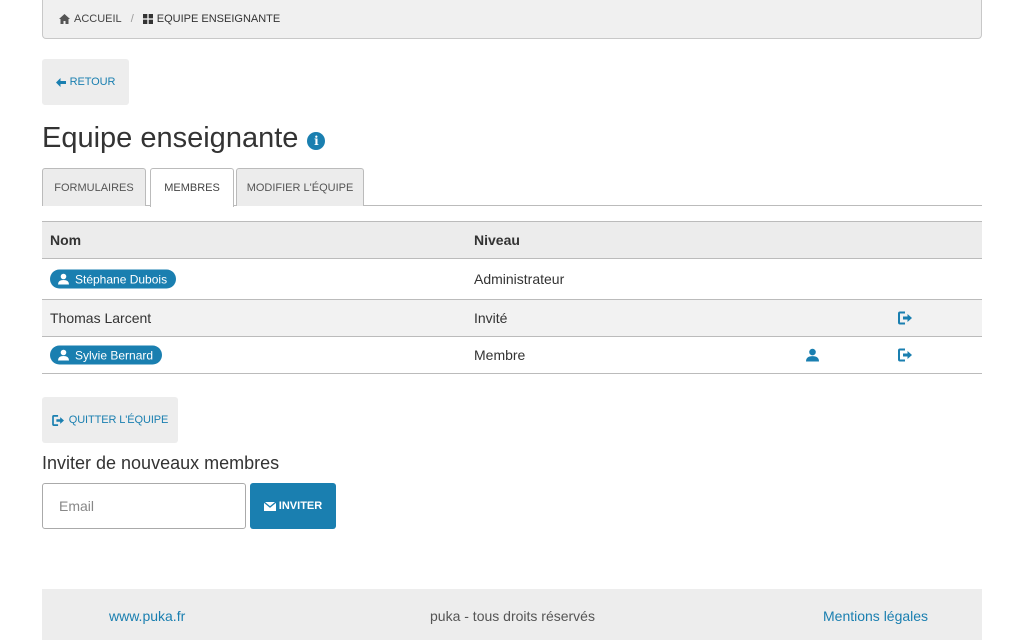 This screenshot has width=1024, height=640. Describe the element at coordinates (875, 616) in the screenshot. I see `footer-legal-link: Mentions légales` at that location.